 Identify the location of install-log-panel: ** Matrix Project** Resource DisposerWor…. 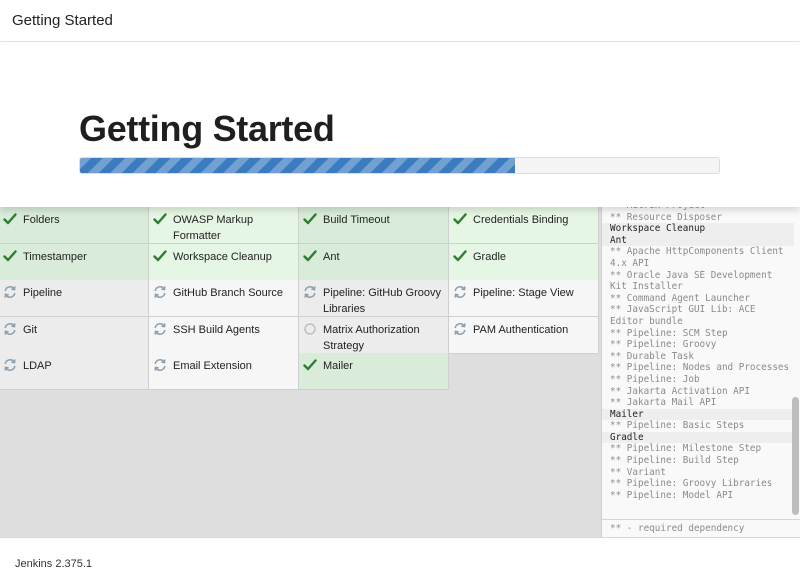
(700, 372).